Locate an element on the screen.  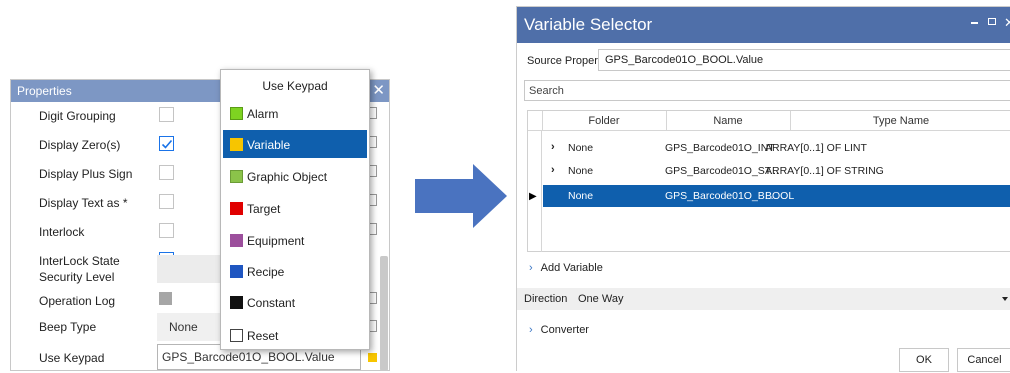
prop-label: Security Level is located at coordinates (77, 277).